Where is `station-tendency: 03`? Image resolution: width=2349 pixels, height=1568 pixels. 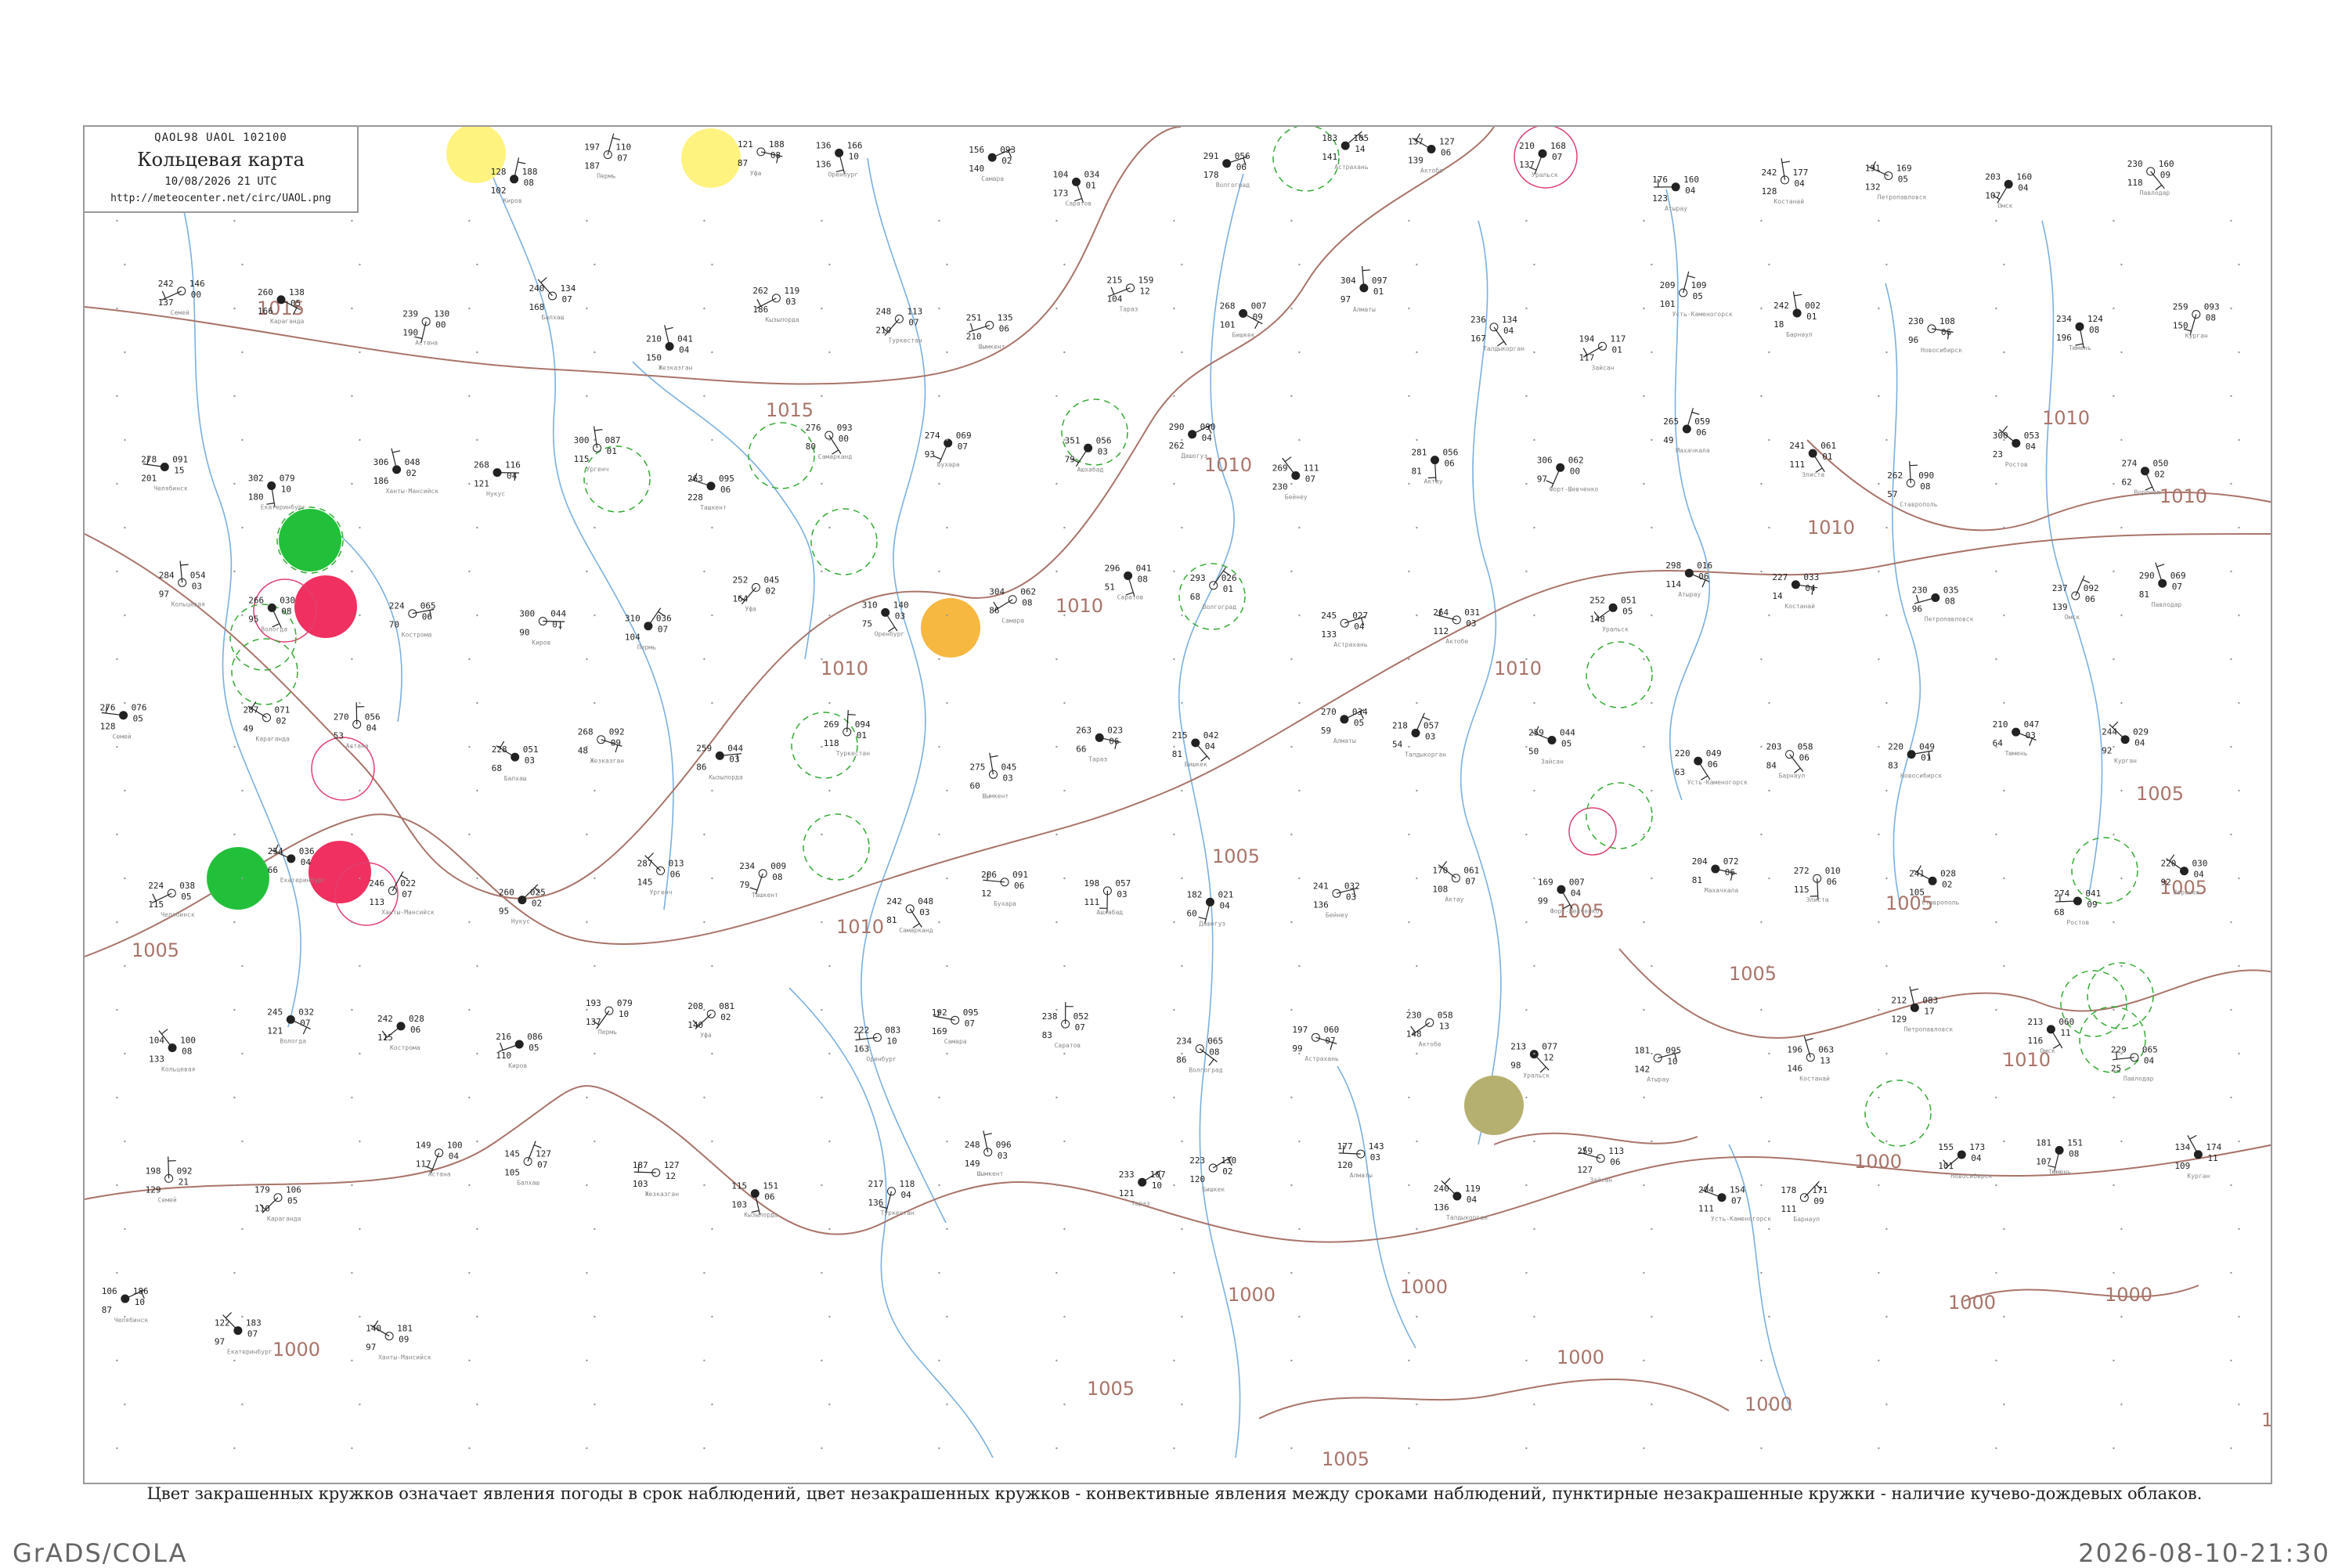 station-tendency: 03 is located at coordinates (900, 616).